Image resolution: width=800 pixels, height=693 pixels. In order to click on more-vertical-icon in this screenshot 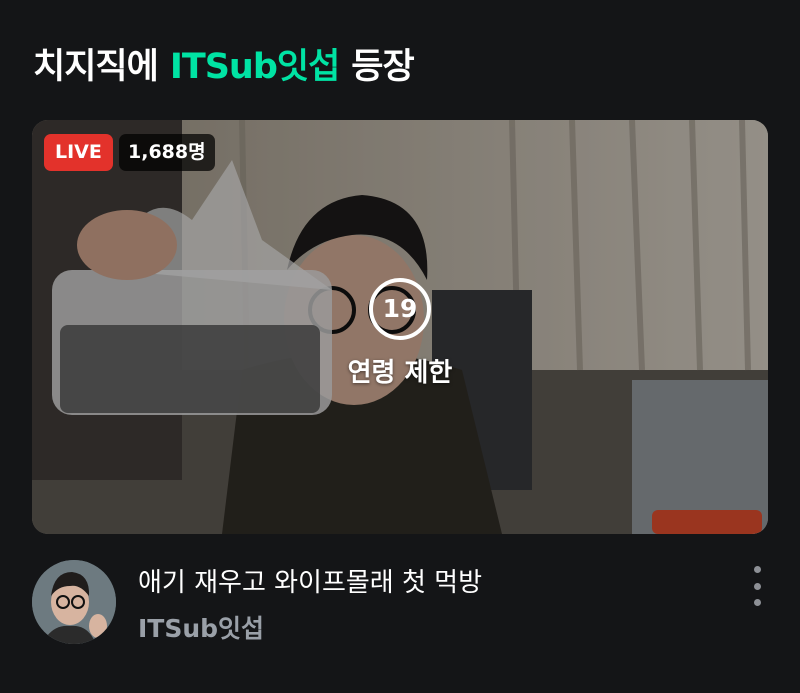, I will do `click(757, 586)`.